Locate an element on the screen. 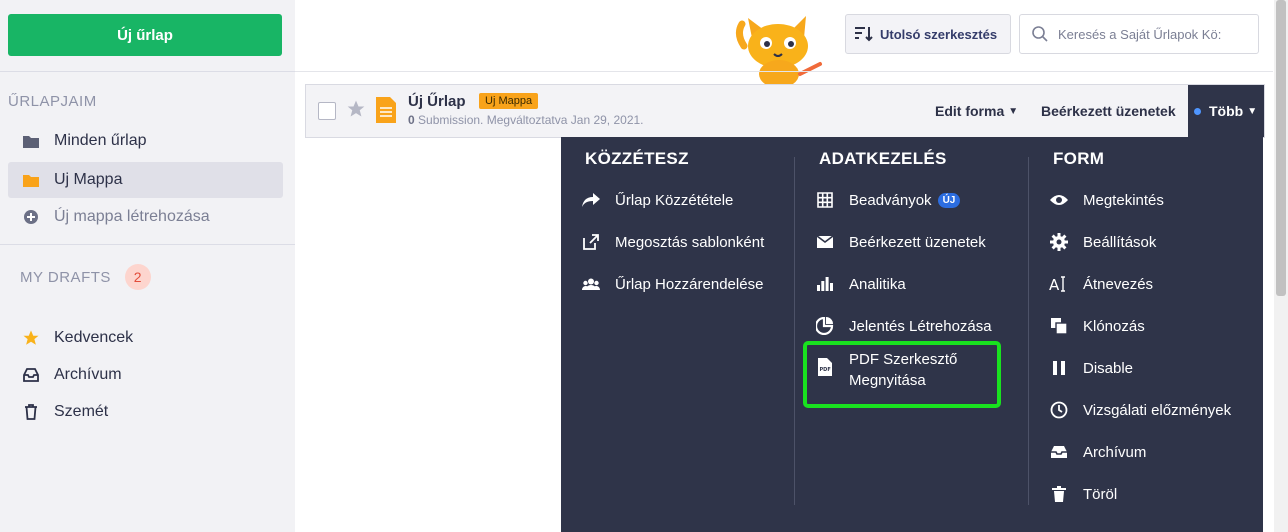  sidebar-item-create-folder: Új mappa létrehozása is located at coordinates (145, 217).